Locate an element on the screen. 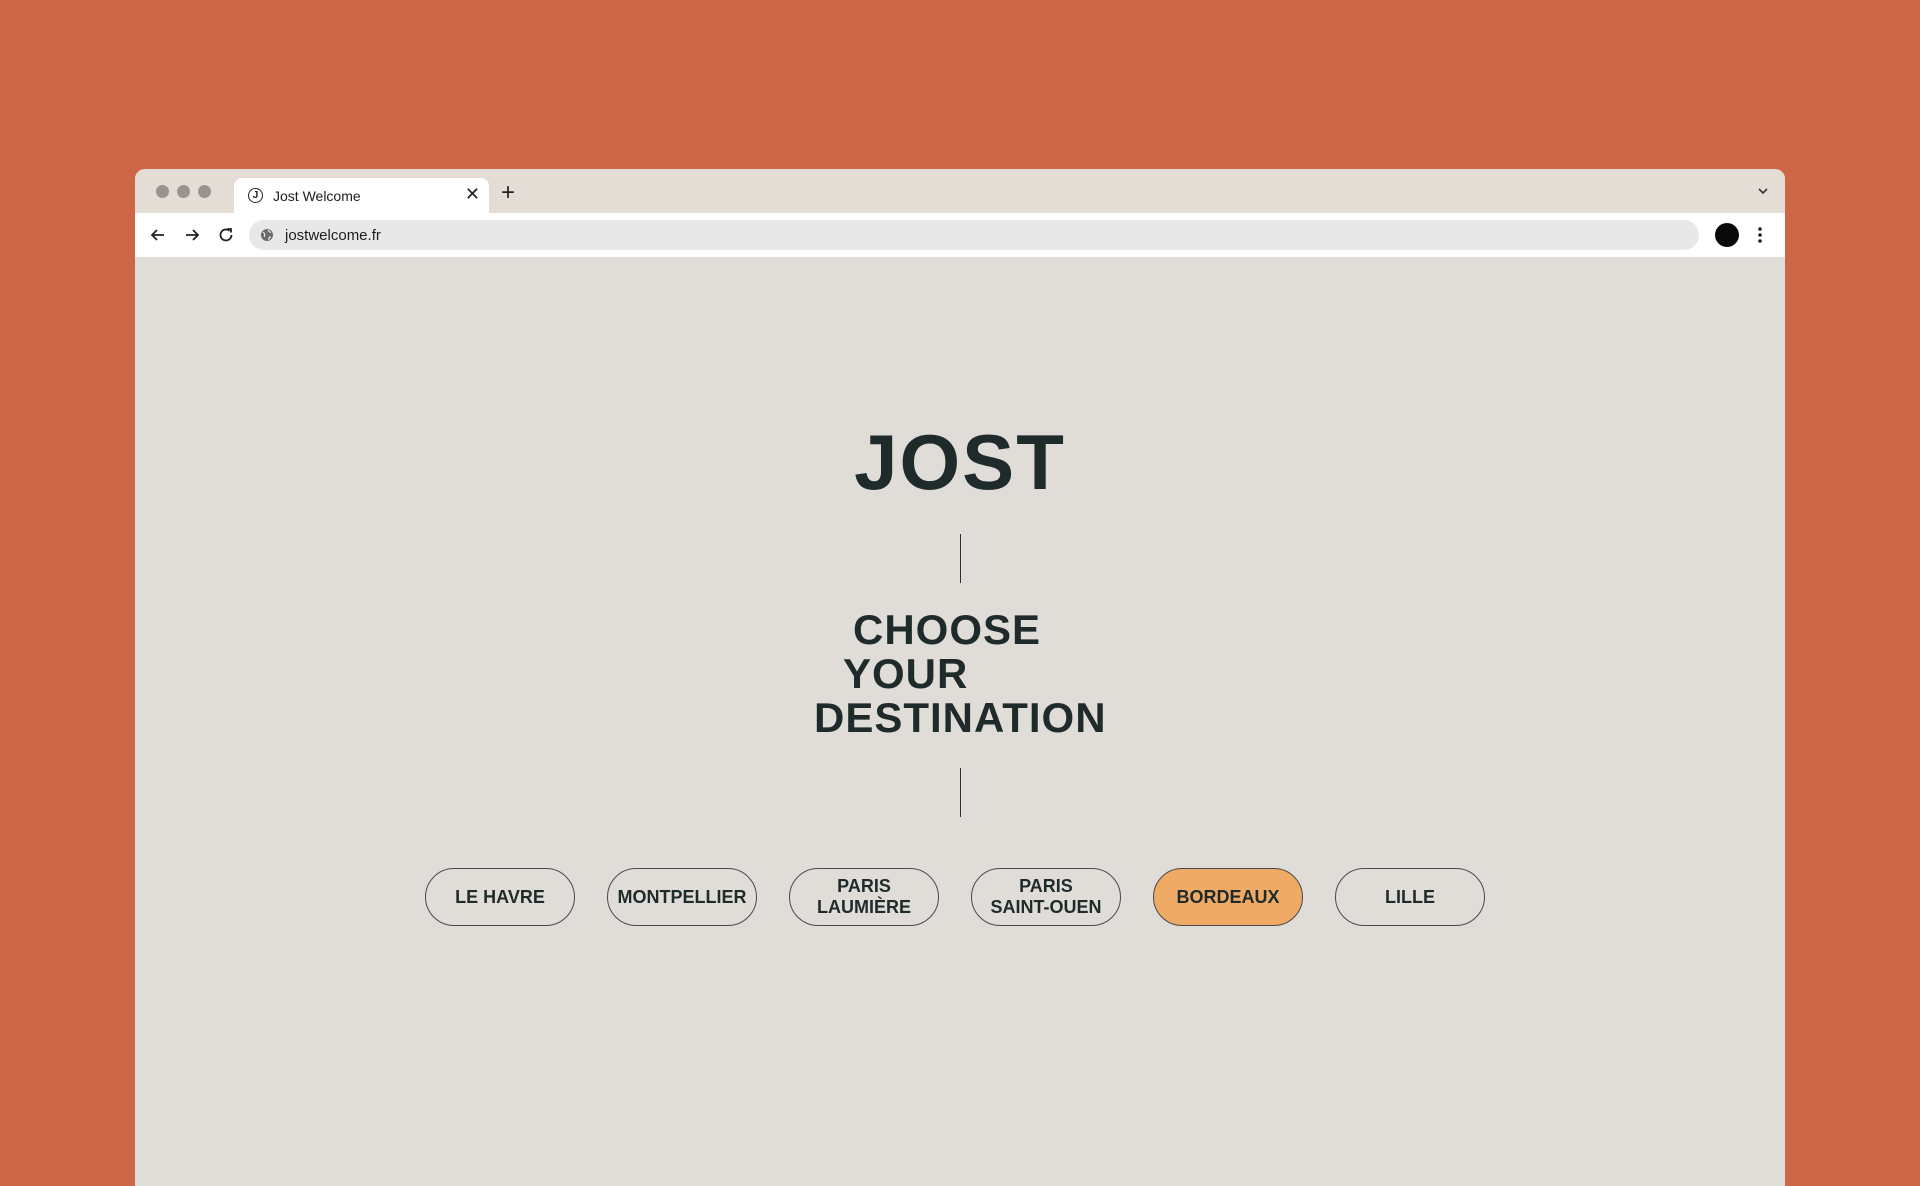 The height and width of the screenshot is (1186, 1920). maximize-window-dot is located at coordinates (204, 191).